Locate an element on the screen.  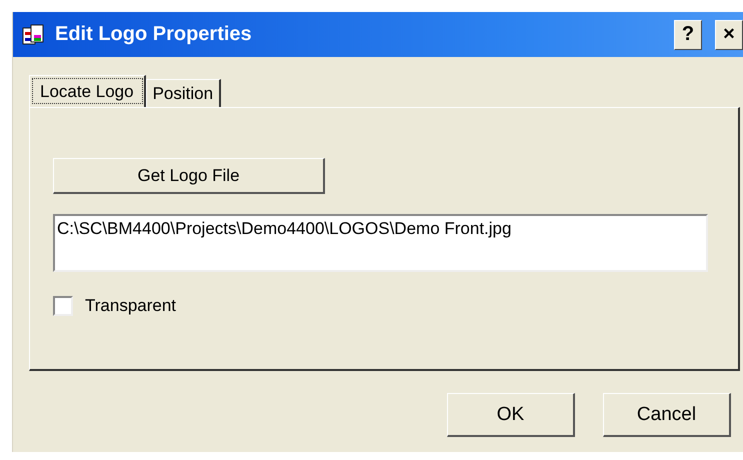
close-button: × is located at coordinates (729, 35).